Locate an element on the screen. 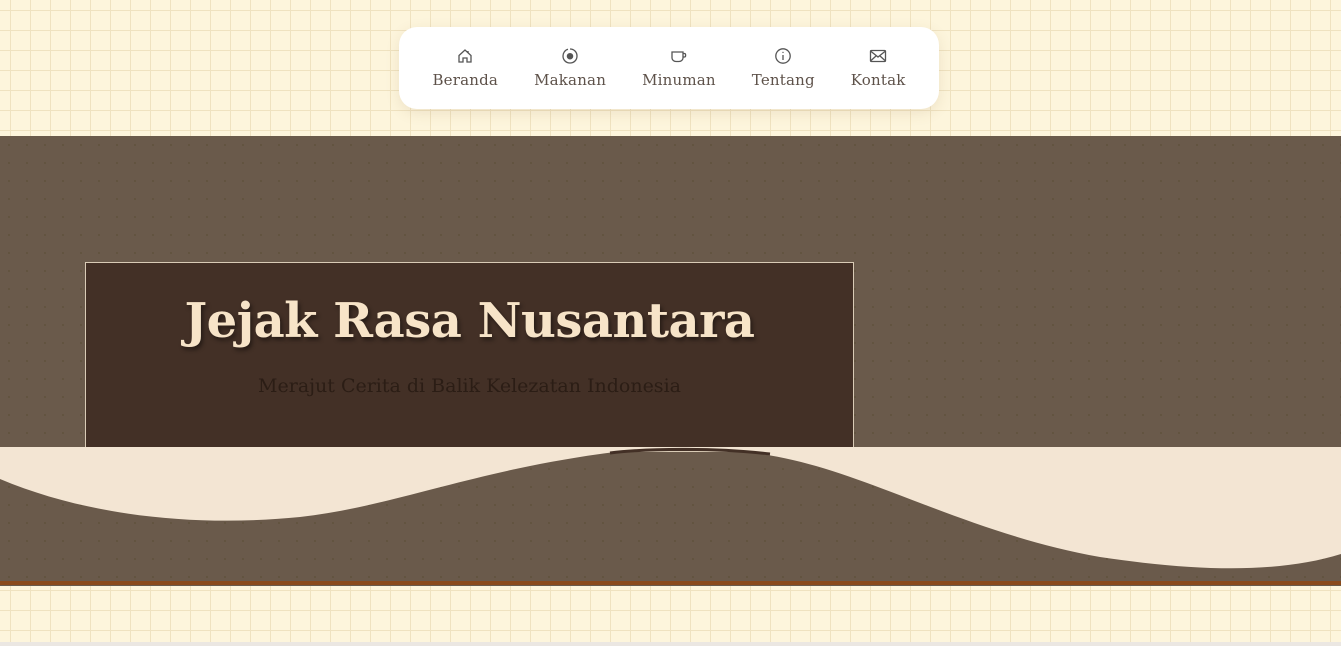 The width and height of the screenshot is (1341, 646). food-icon is located at coordinates (570, 56).